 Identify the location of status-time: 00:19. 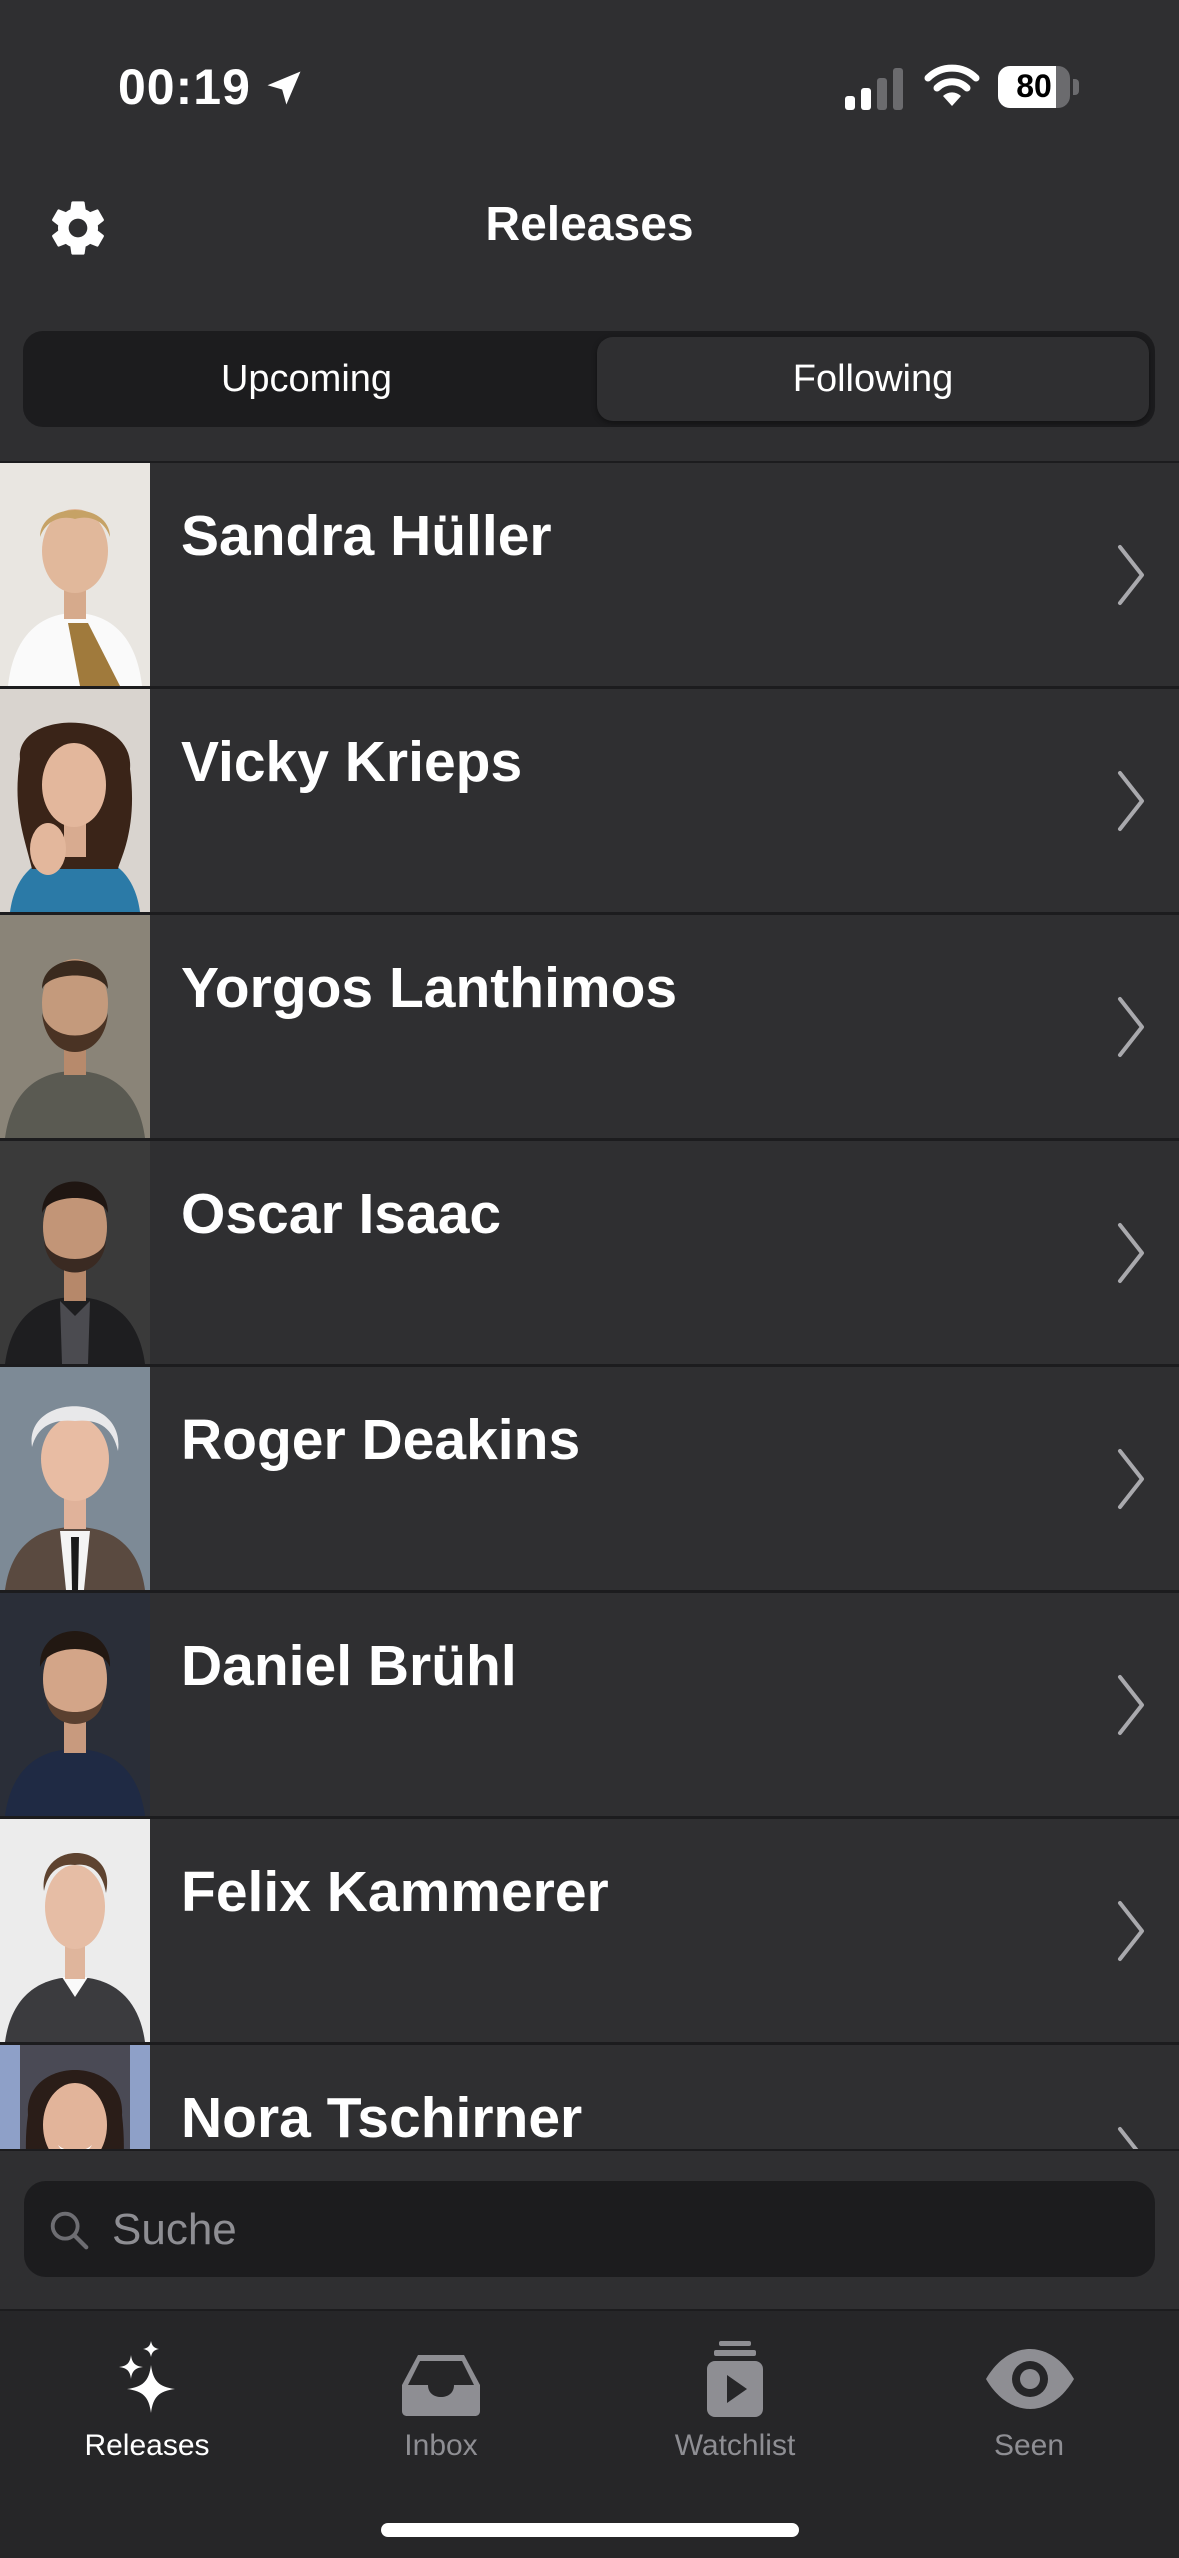
(184, 87).